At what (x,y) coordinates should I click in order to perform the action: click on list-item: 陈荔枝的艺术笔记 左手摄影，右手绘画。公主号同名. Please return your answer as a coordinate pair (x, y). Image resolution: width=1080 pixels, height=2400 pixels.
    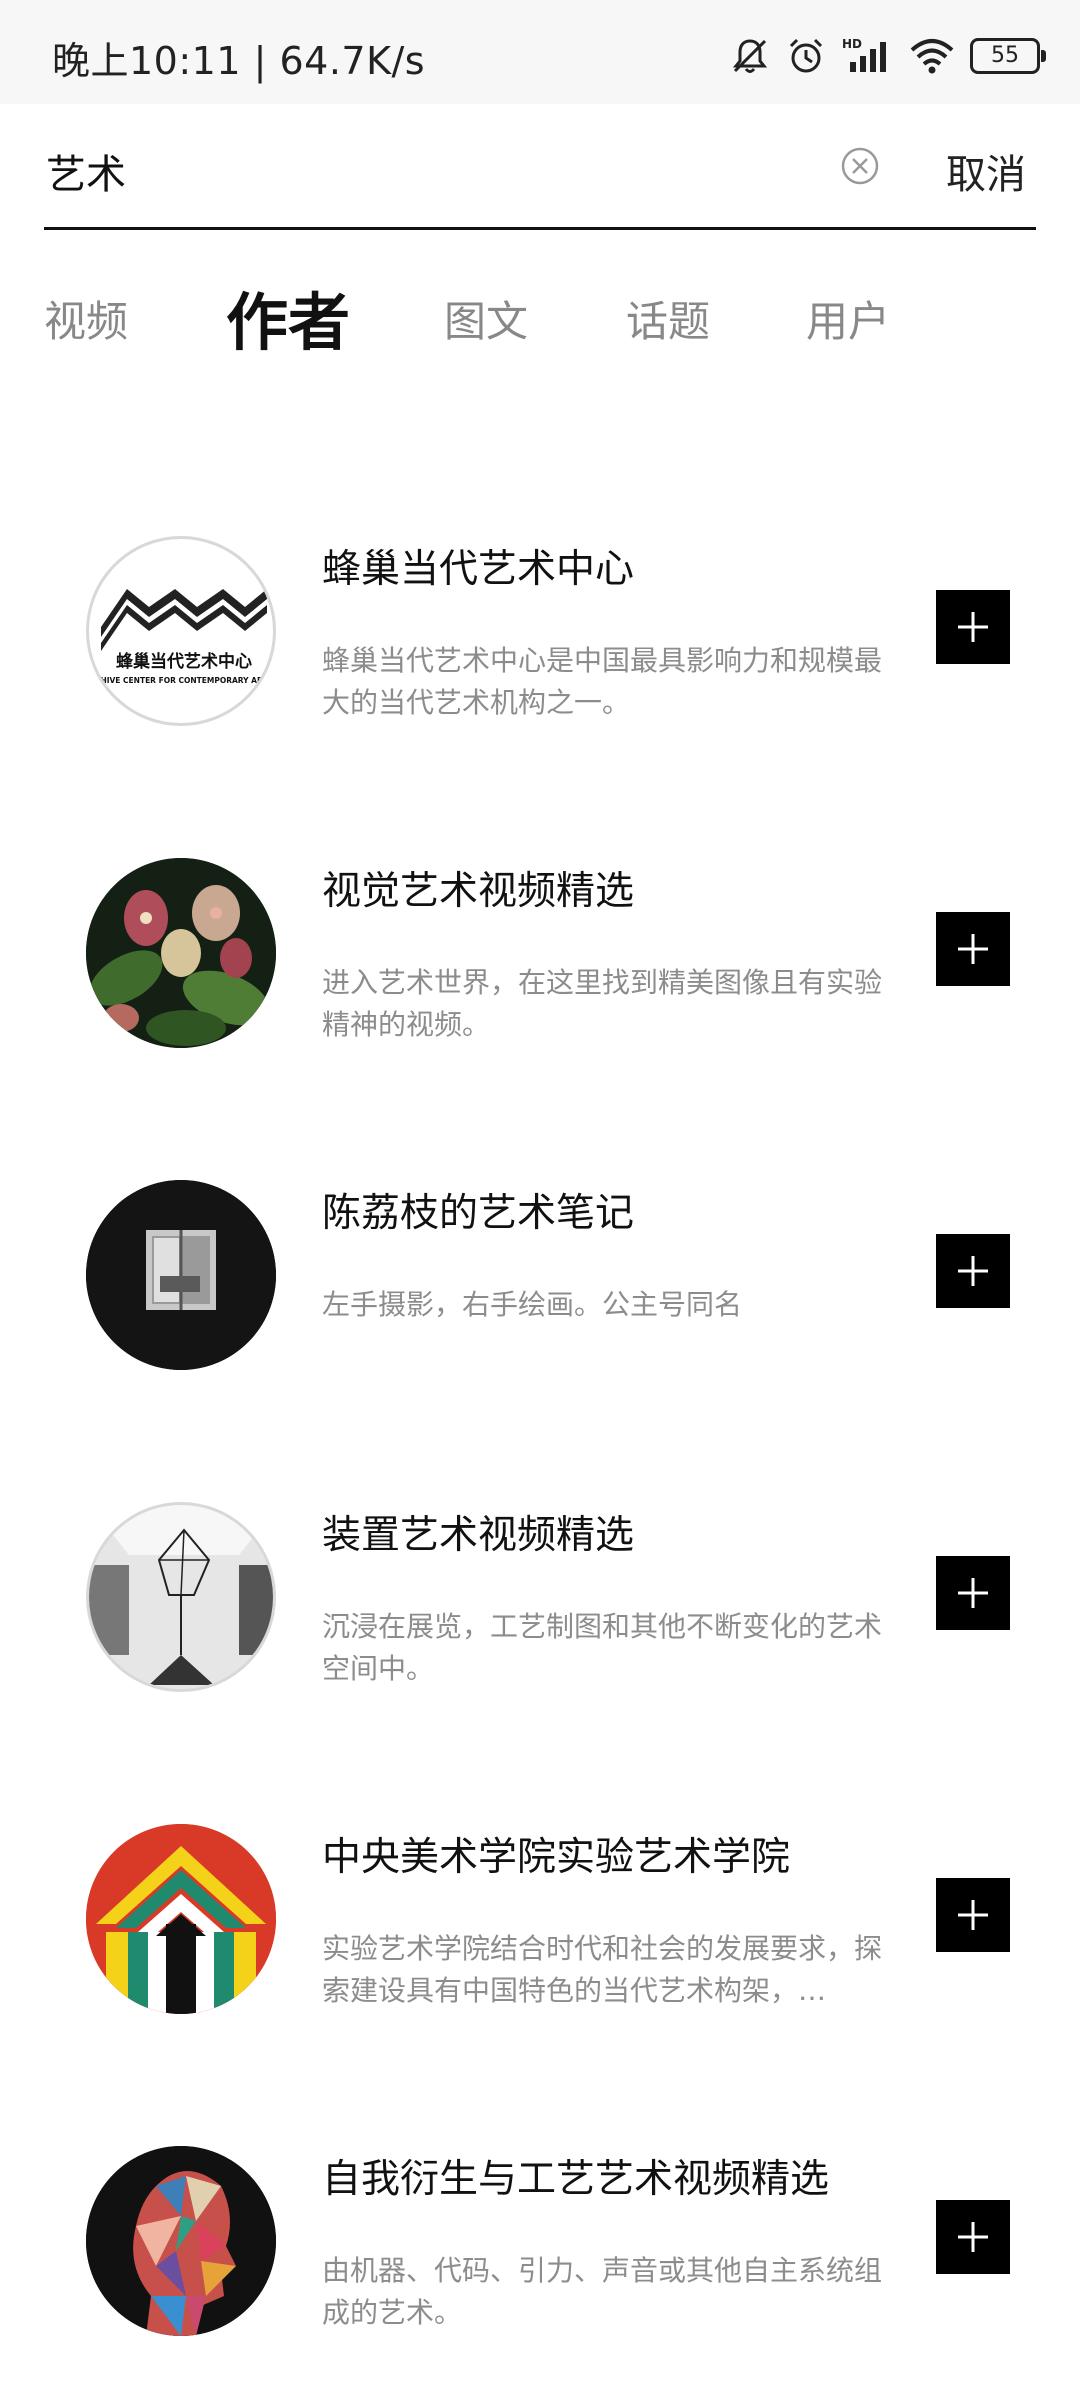
    Looking at the image, I should click on (540, 1244).